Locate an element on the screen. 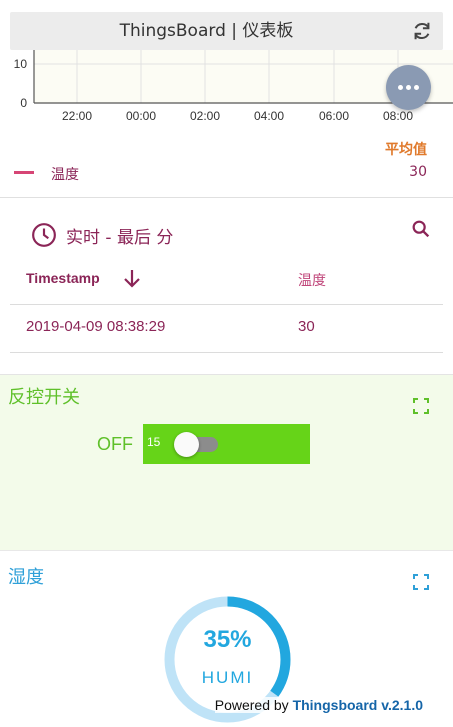 The height and width of the screenshot is (727, 453). table-cell-timestamp: 2019-04-09 08:38:29 is located at coordinates (96, 326).